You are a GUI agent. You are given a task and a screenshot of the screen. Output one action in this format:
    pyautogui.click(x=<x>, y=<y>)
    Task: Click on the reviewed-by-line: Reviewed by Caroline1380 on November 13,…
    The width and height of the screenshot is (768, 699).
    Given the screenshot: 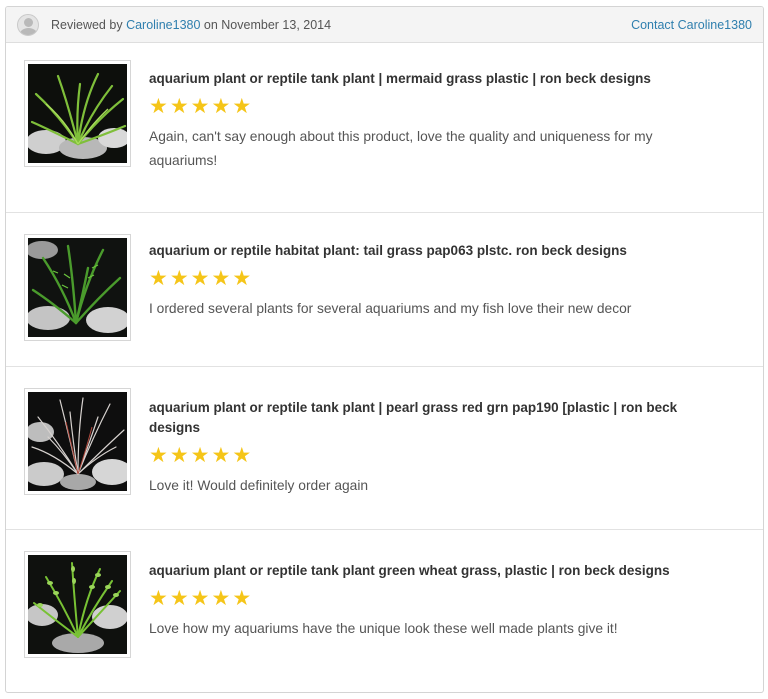 What is the action you would take?
    pyautogui.click(x=191, y=25)
    